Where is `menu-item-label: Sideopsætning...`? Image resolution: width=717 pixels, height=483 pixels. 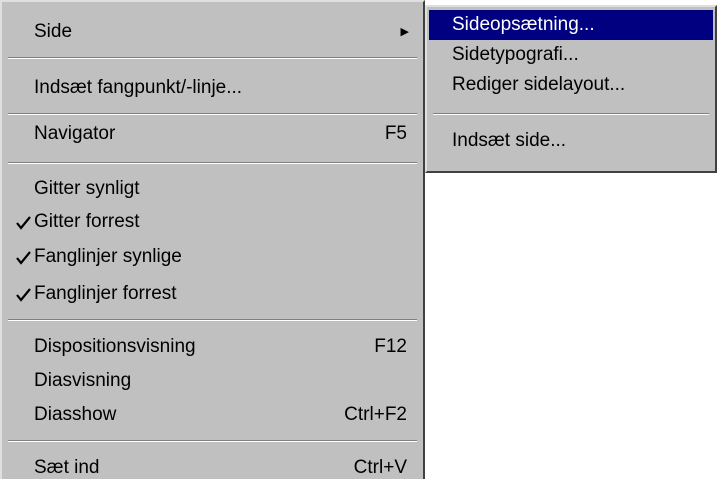
menu-item-label: Sideopsætning... is located at coordinates (523, 24).